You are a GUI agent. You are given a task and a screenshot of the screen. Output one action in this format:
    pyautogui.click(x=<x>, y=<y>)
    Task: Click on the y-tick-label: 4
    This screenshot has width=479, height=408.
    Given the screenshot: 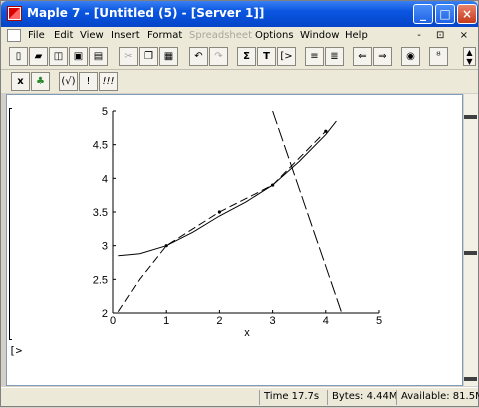 What is the action you would take?
    pyautogui.click(x=105, y=179)
    